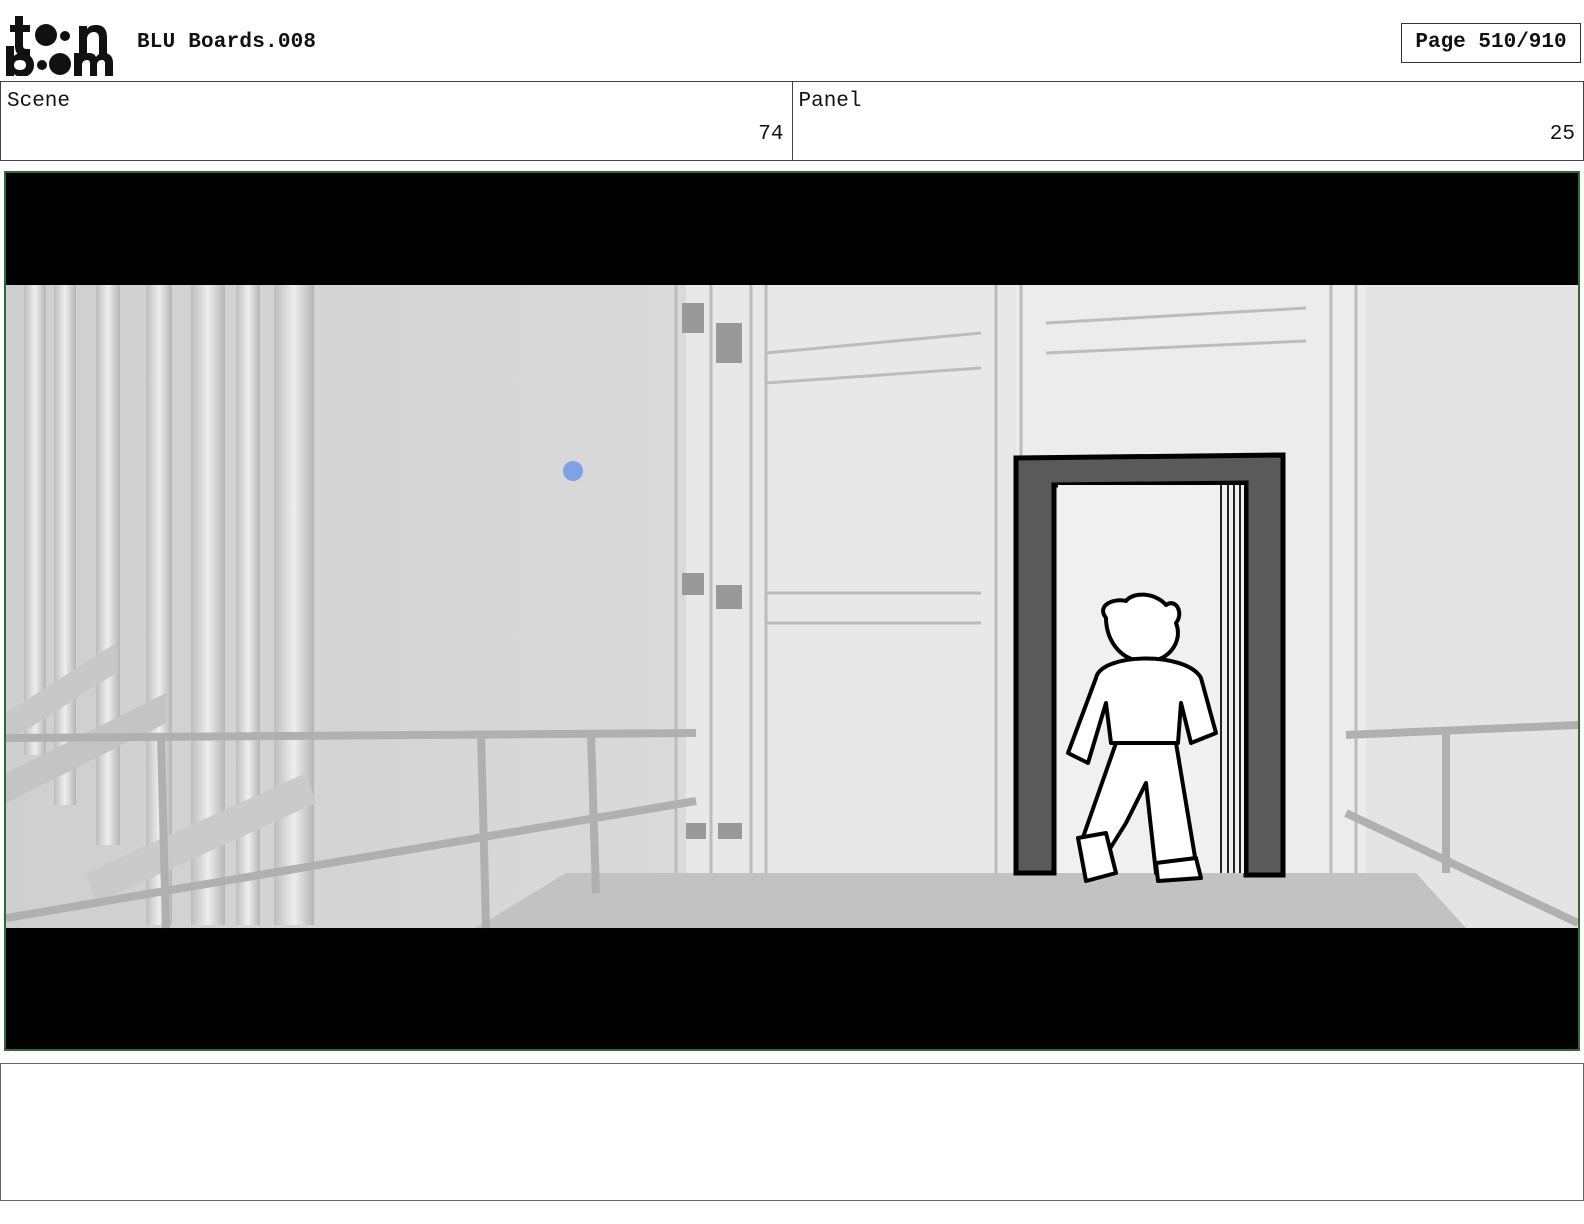  I want to click on panel-number: 25, so click(1562, 134).